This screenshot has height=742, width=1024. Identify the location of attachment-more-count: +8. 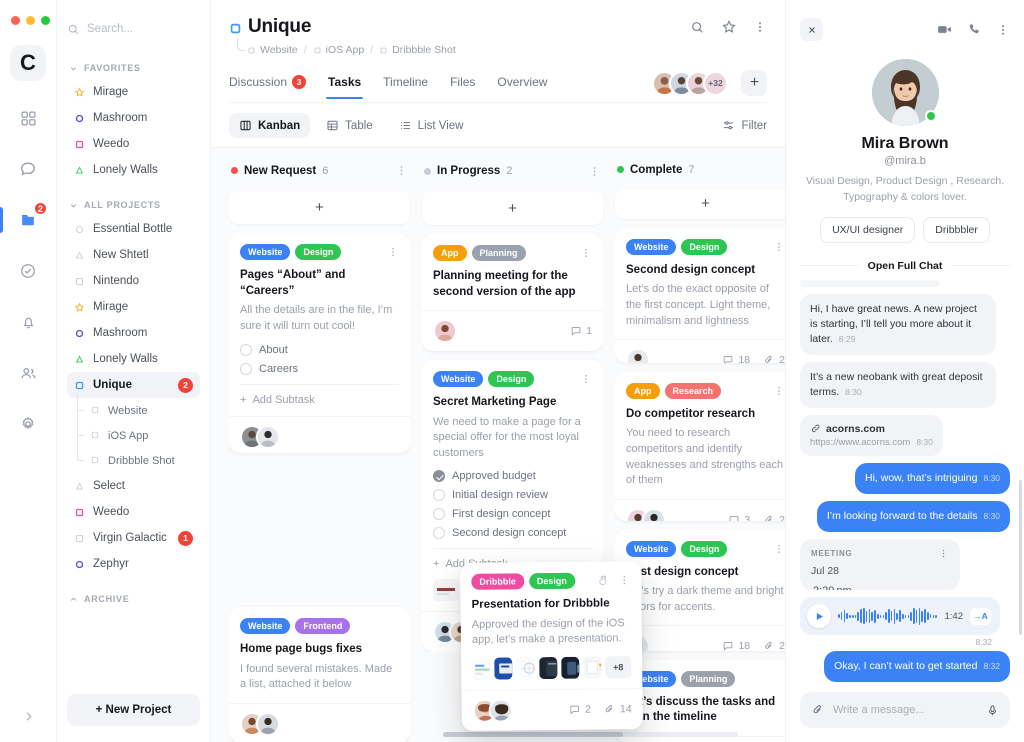
(618, 667).